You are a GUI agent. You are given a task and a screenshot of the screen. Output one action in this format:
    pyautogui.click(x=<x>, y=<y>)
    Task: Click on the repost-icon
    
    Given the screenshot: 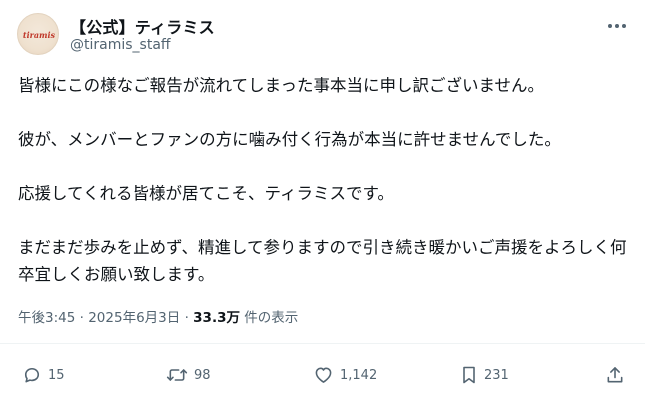 What is the action you would take?
    pyautogui.click(x=177, y=375)
    